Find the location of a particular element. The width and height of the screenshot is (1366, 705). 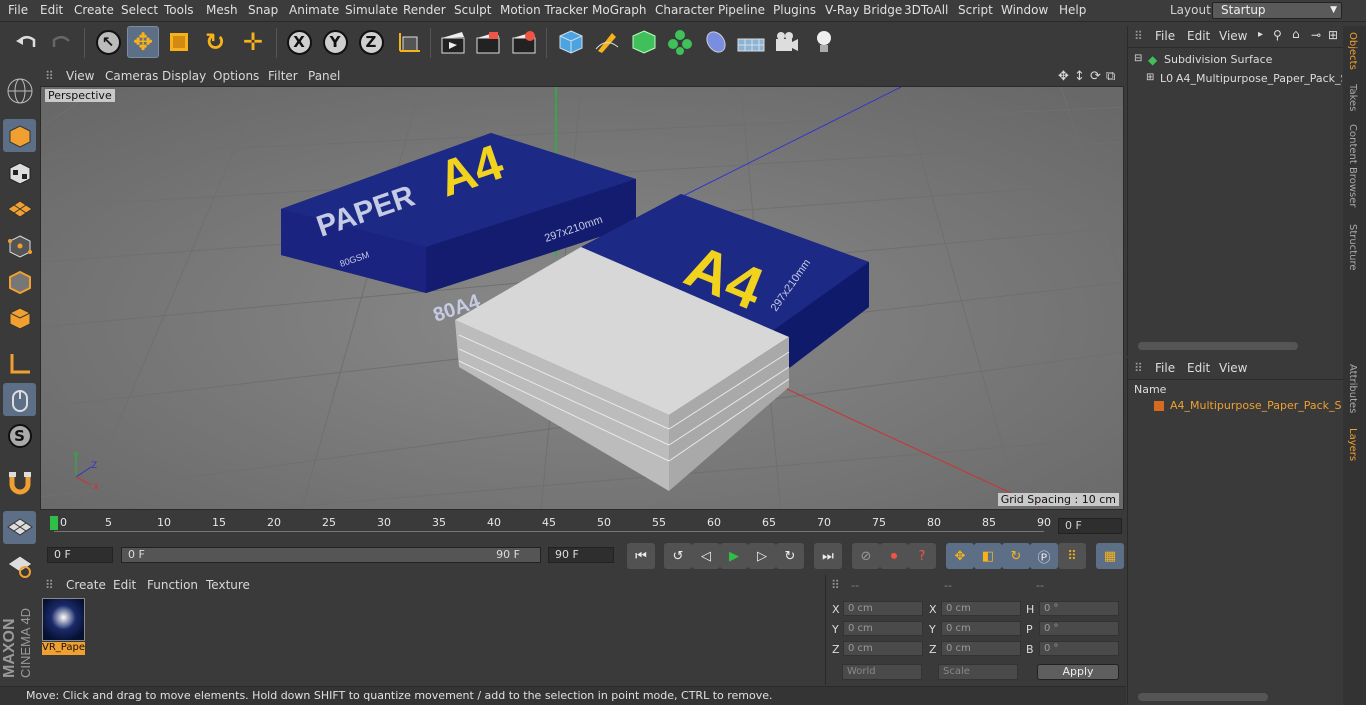

edges-mode-button is located at coordinates (19, 281).